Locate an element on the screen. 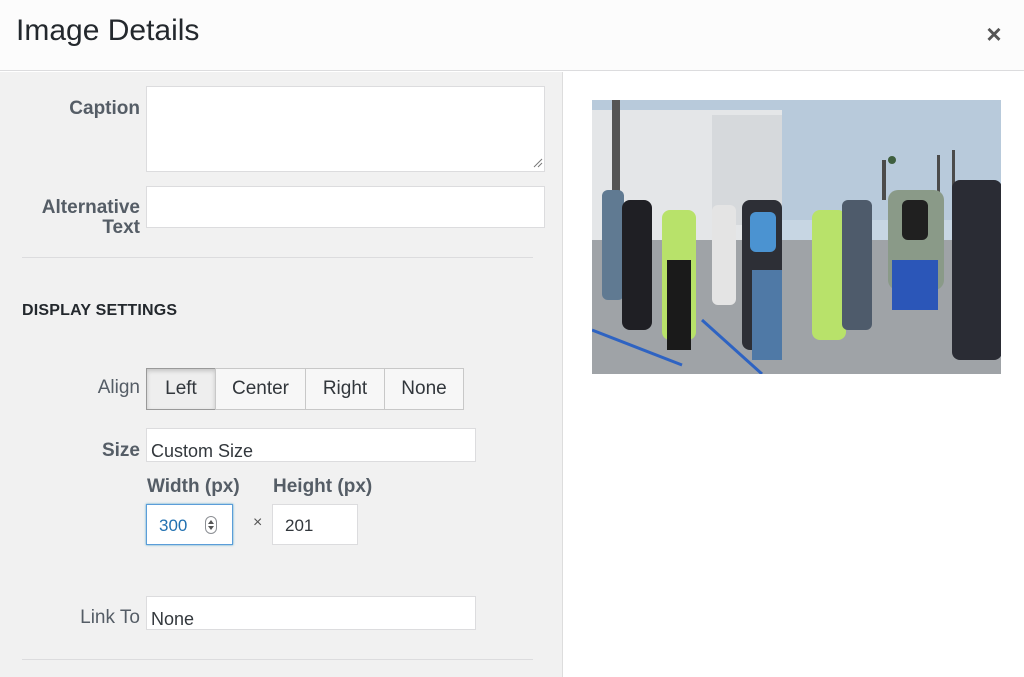 This screenshot has width=1024, height=677. alt-text-label-line1: Alternative is located at coordinates (90, 207).